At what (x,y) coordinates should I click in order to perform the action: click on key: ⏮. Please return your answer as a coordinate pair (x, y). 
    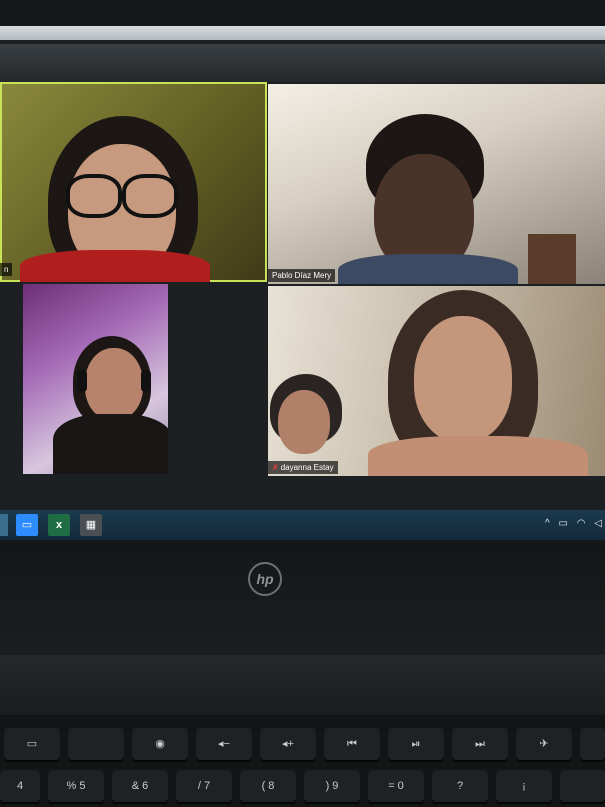
    Looking at the image, I should click on (352, 744).